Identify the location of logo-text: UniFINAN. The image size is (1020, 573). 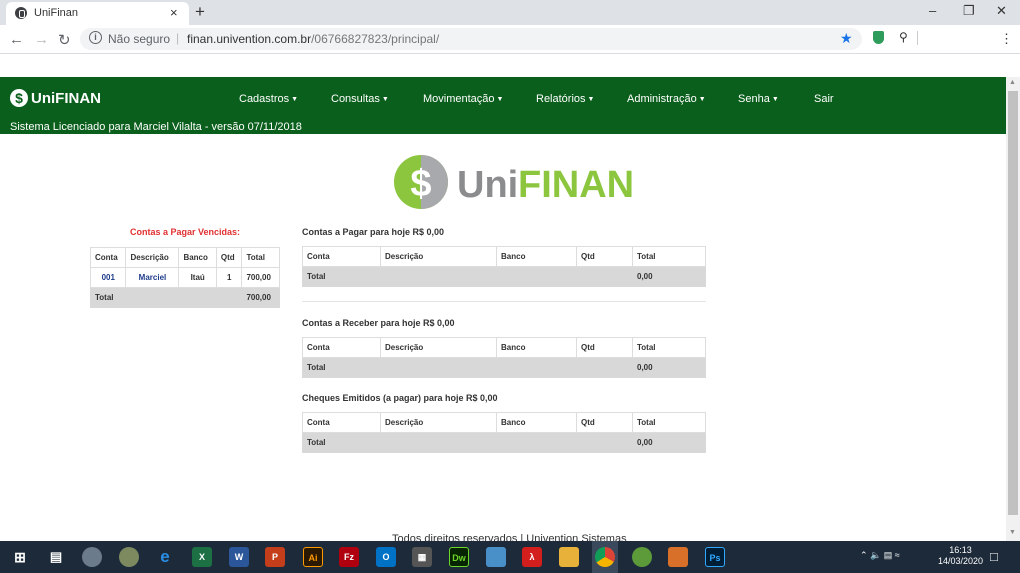
(66, 98).